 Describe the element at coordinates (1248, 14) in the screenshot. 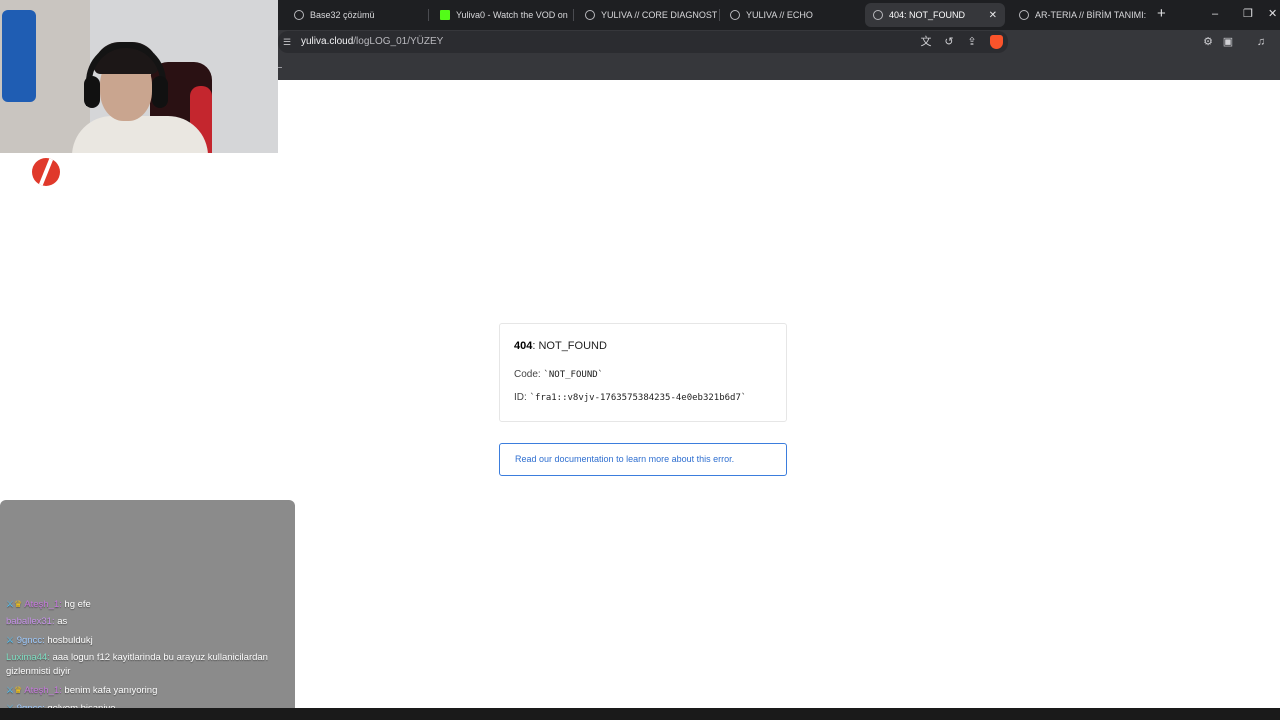

I see `restore-button: ❐` at that location.